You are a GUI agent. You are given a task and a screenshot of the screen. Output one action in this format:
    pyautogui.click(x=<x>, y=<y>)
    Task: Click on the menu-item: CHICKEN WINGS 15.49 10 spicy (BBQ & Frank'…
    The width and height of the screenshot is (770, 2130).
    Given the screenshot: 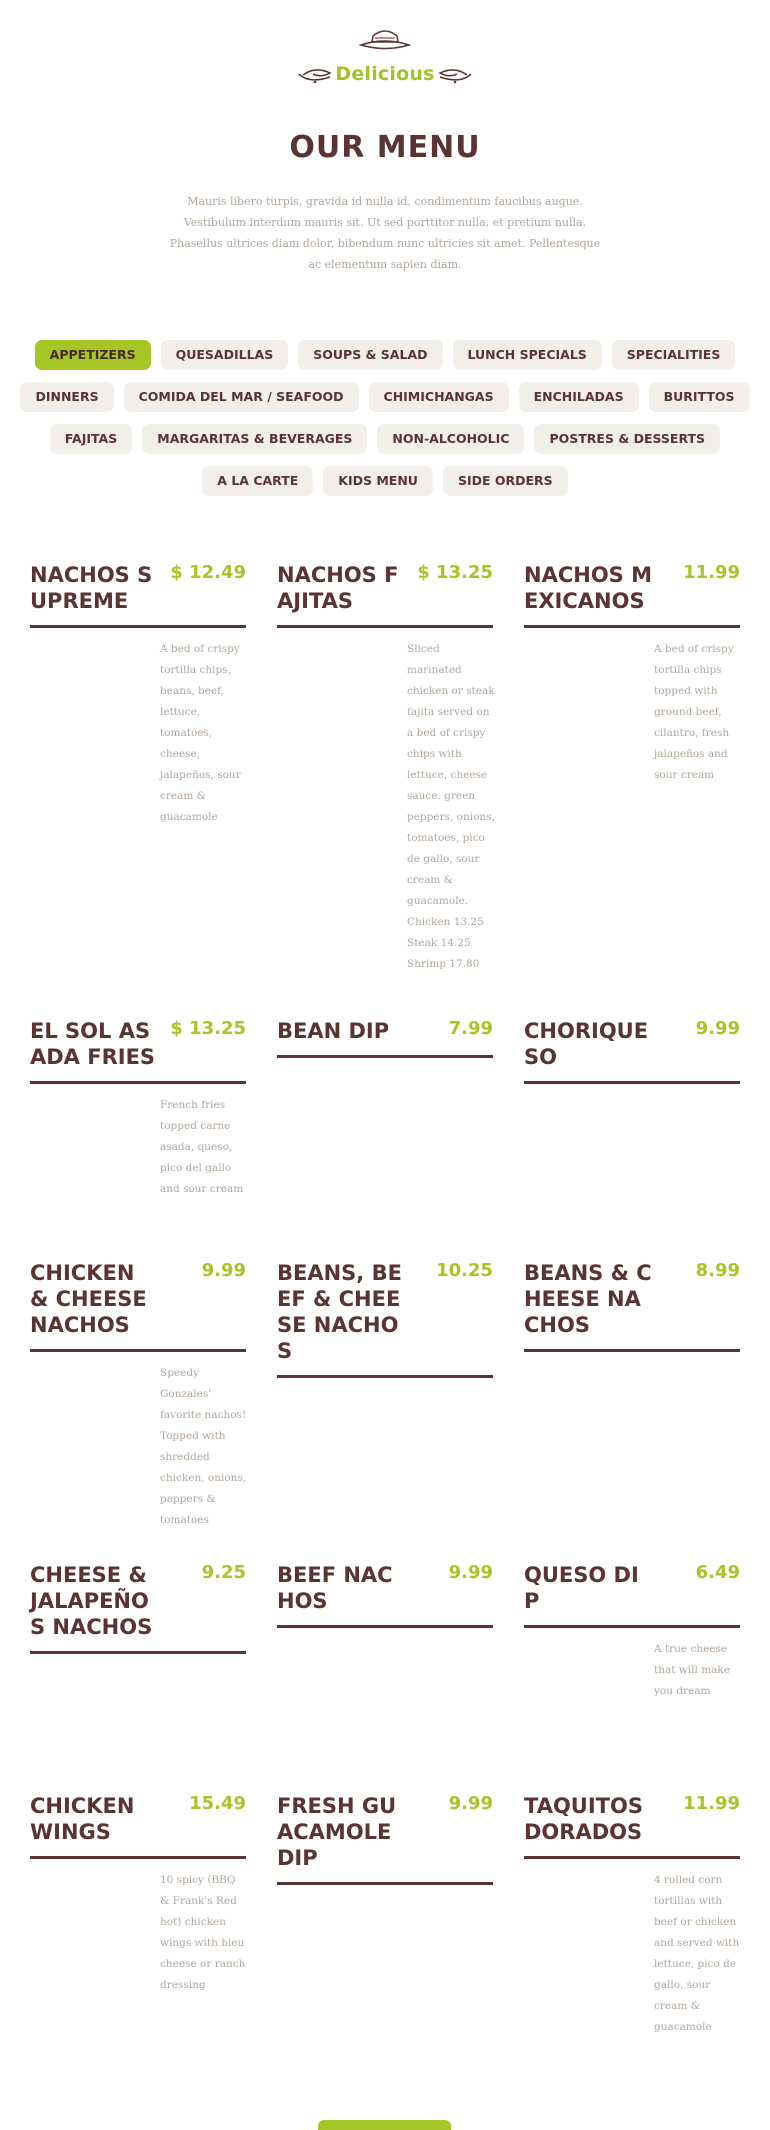 What is the action you would take?
    pyautogui.click(x=138, y=1915)
    